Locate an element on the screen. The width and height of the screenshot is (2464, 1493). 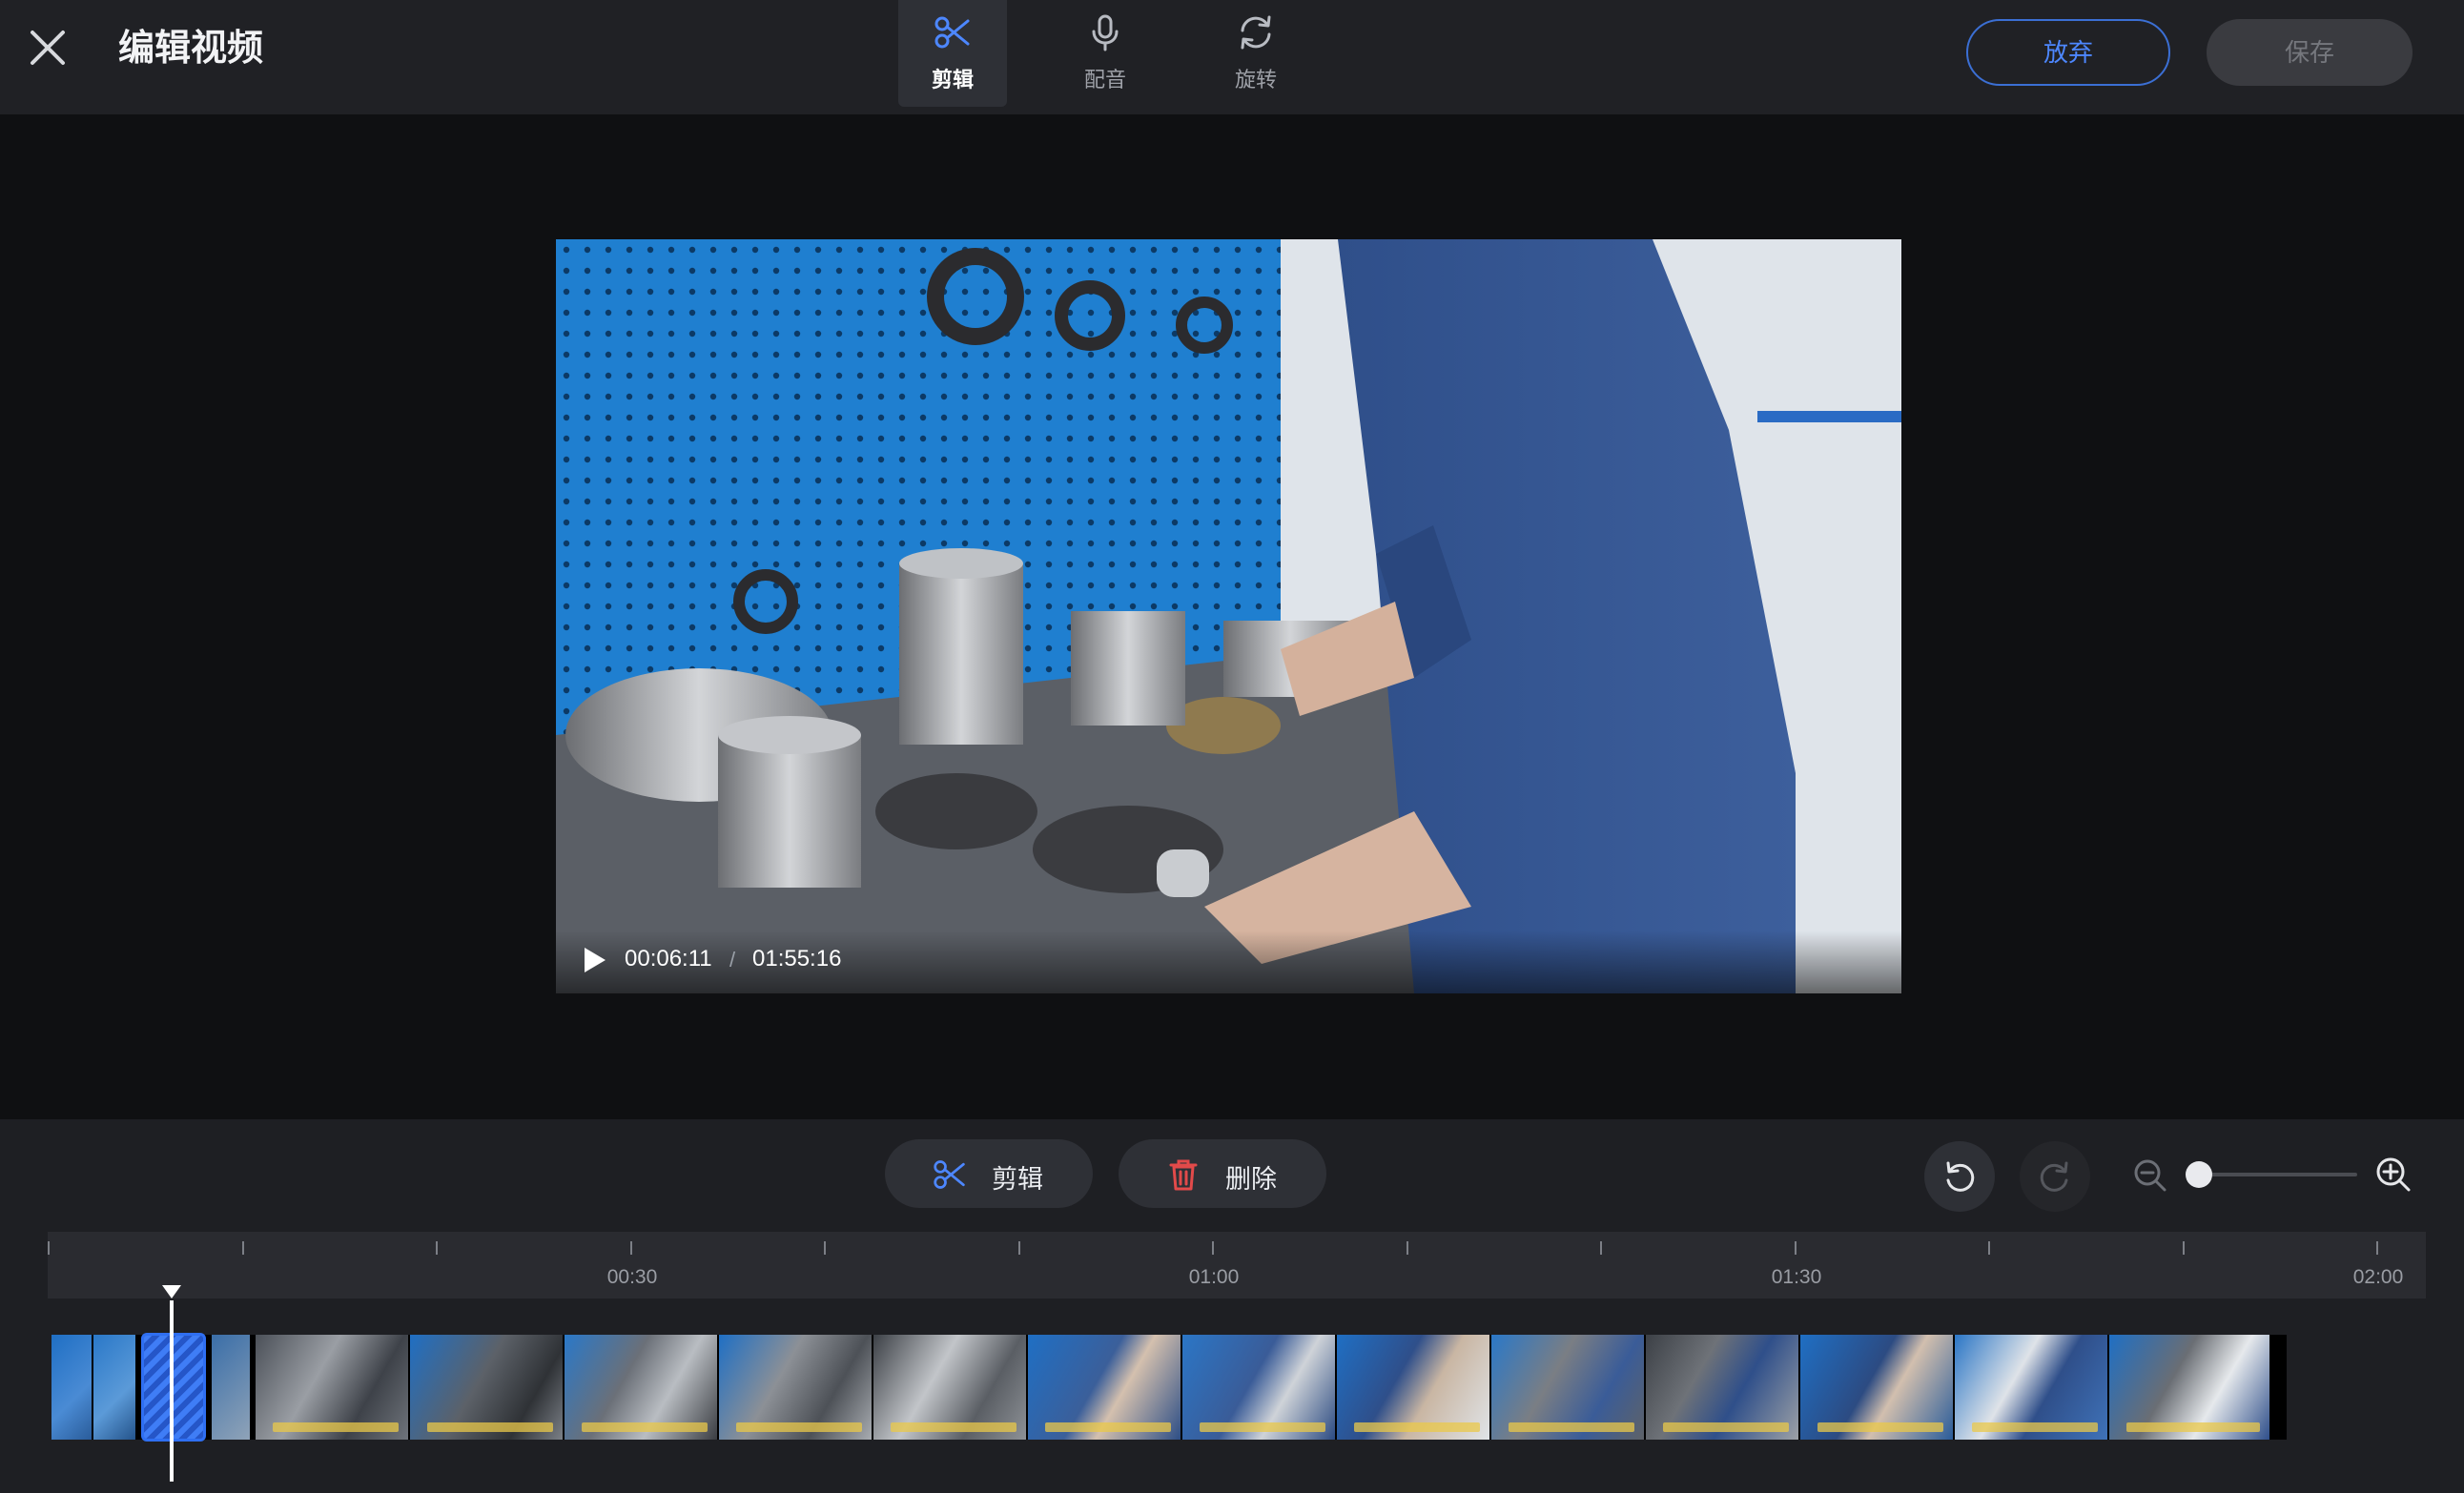
top-bar: 编辑视频 剪辑 配音 旋转 放弃 保存 is located at coordinates (1232, 57).